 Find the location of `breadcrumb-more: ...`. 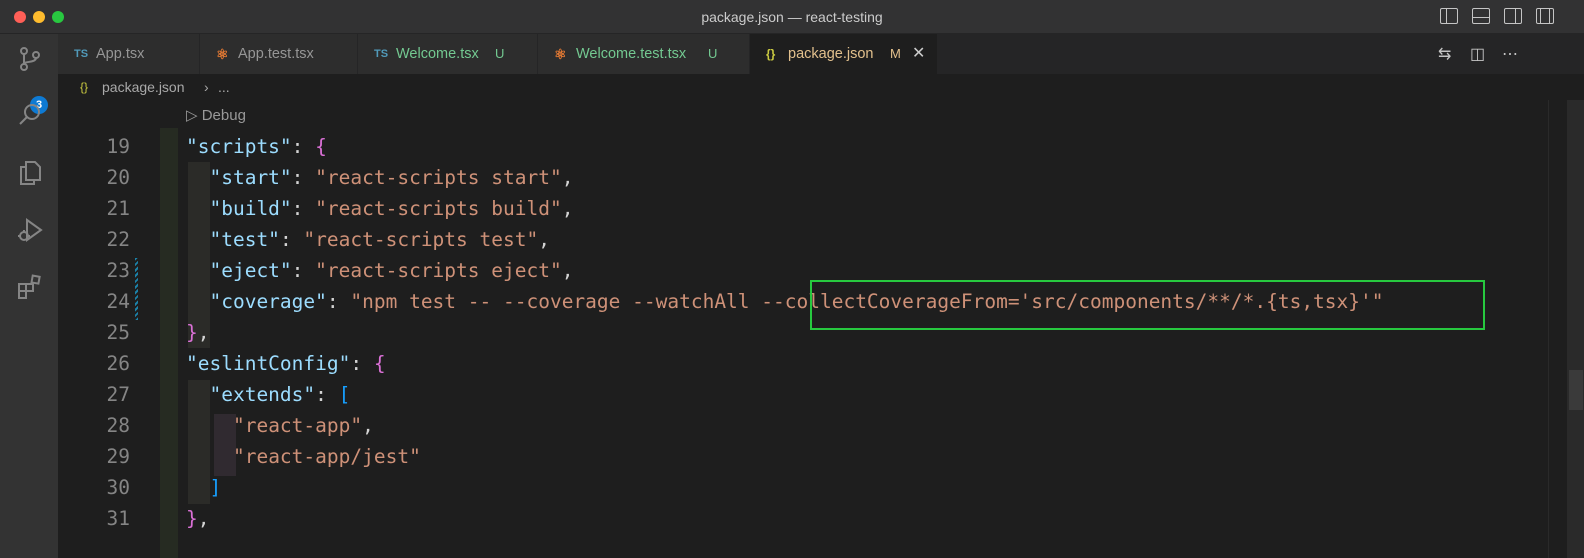

breadcrumb-more: ... is located at coordinates (224, 87).